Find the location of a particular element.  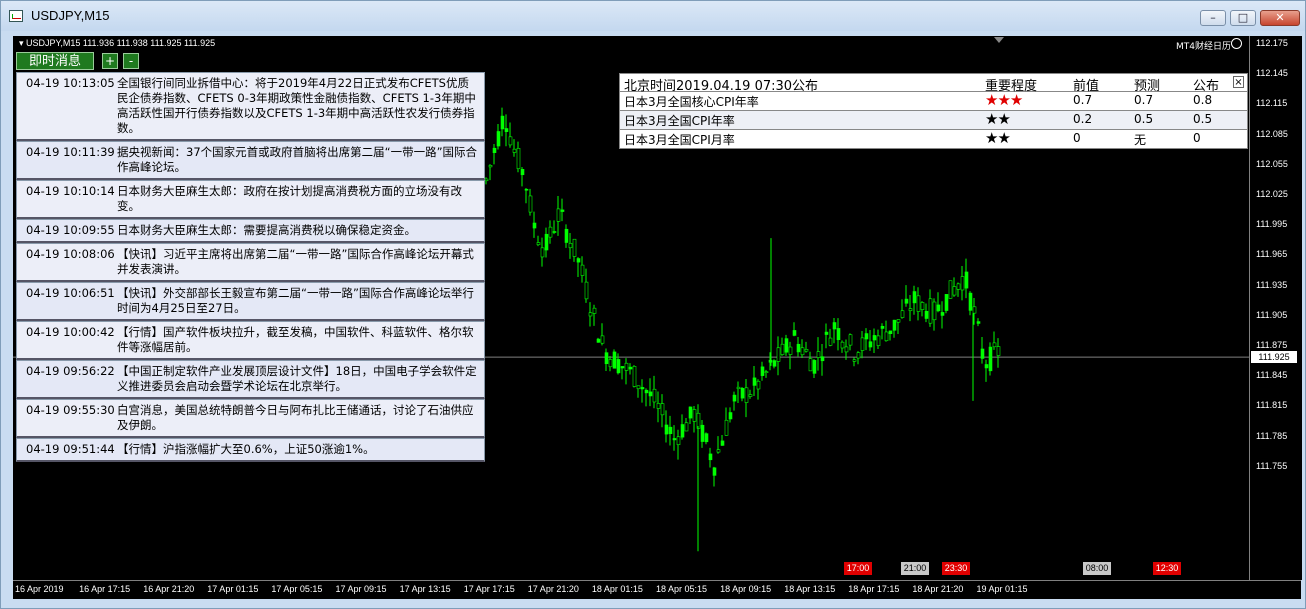

price-tick-label: 112.145 is located at coordinates (1272, 73).